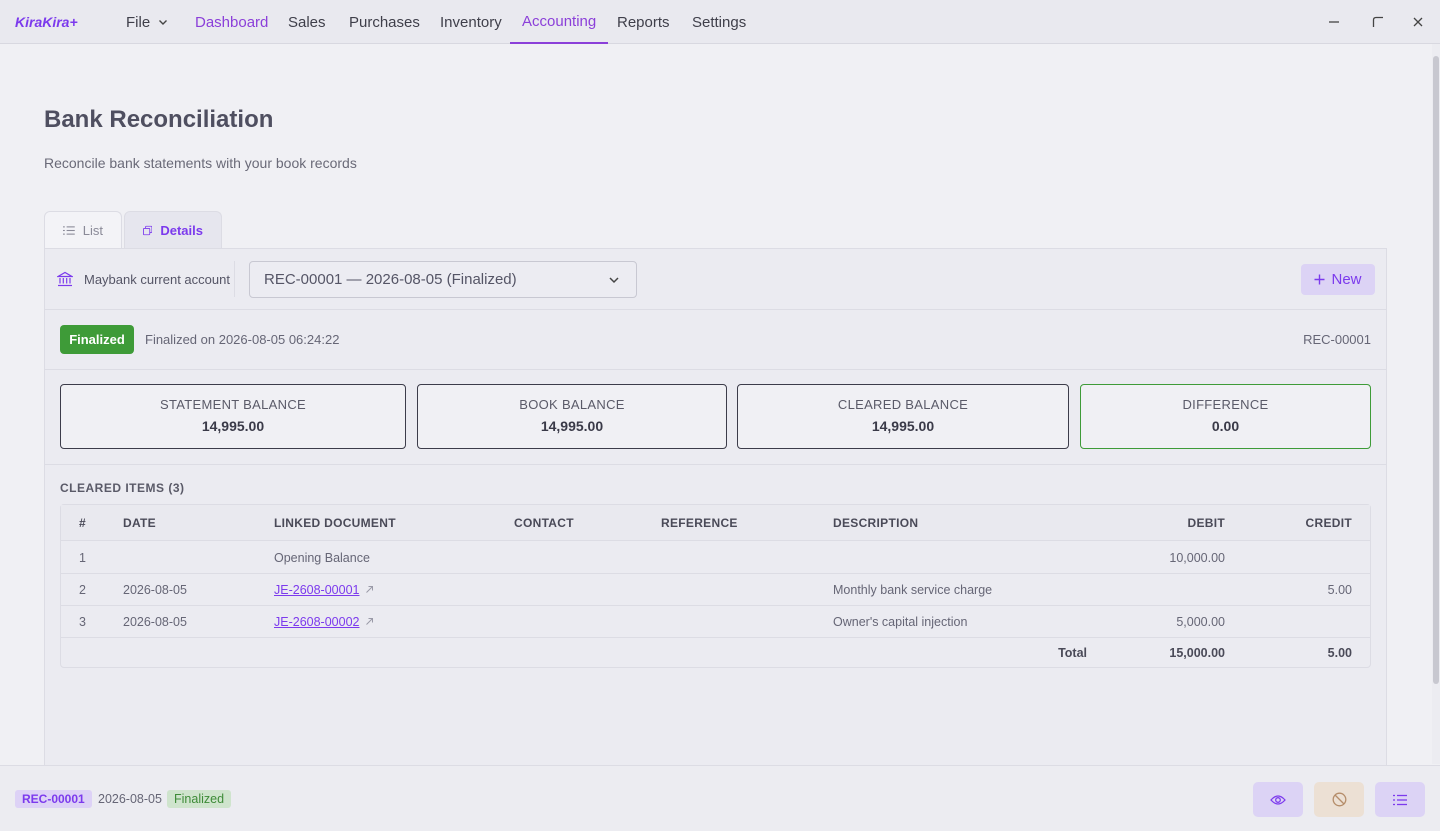 The image size is (1440, 831). What do you see at coordinates (384, 22) in the screenshot?
I see `menu-purchases: Purchases` at bounding box center [384, 22].